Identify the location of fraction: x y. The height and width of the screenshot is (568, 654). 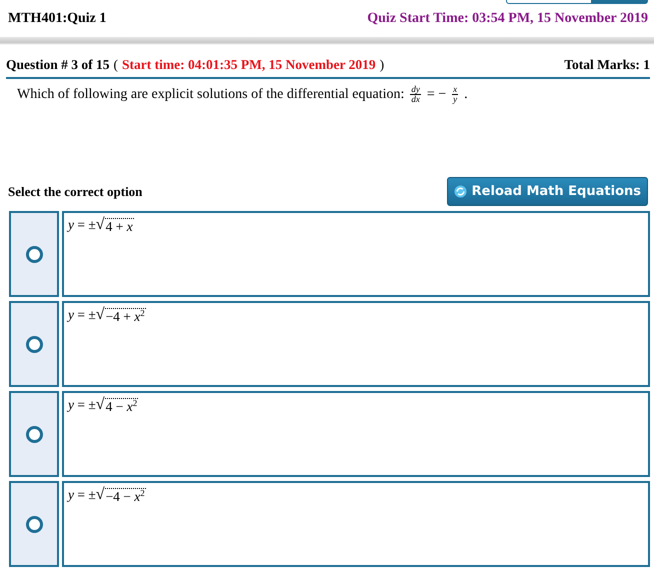
(455, 94).